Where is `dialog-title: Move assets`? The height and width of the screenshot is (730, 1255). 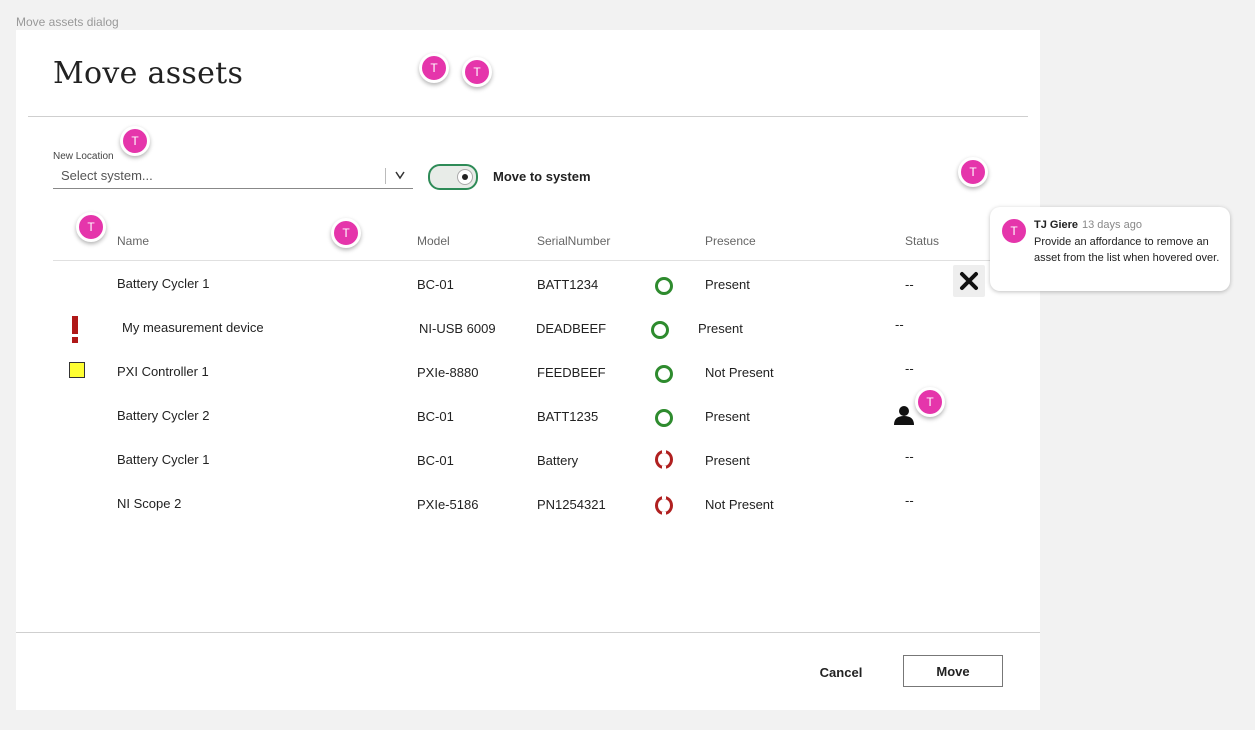 dialog-title: Move assets is located at coordinates (148, 73).